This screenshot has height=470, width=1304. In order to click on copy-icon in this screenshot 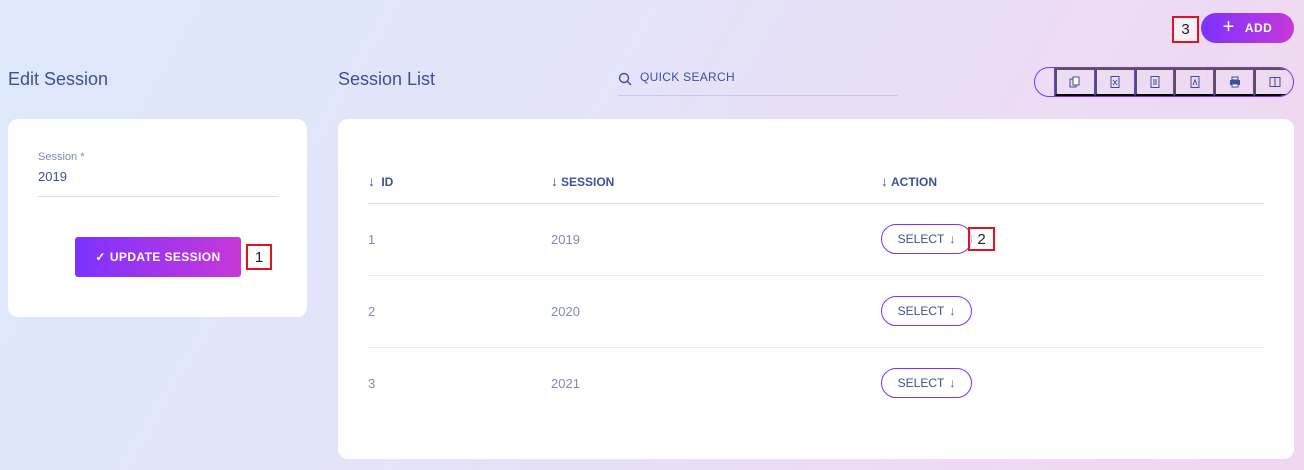, I will do `click(1074, 82)`.